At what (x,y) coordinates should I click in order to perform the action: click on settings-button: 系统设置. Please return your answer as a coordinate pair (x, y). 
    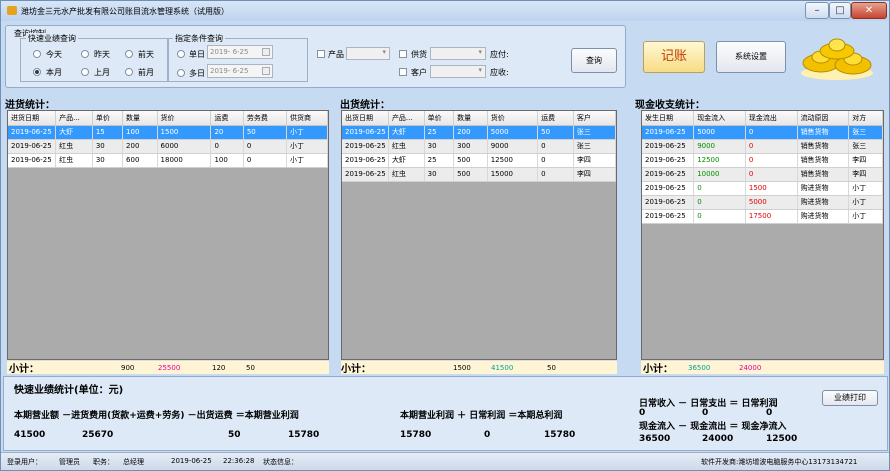
    Looking at the image, I should click on (751, 57).